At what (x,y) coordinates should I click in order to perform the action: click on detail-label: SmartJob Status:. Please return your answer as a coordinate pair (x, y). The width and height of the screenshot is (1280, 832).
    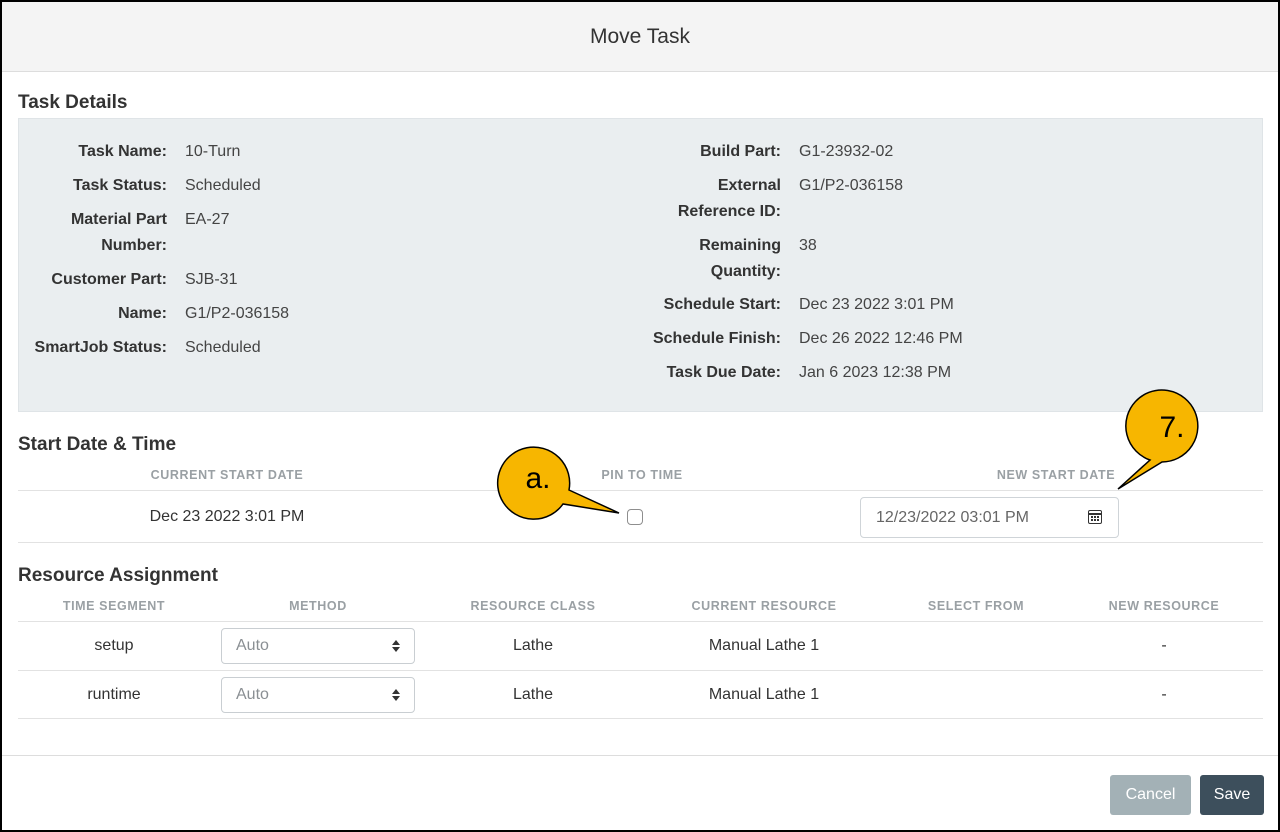
    Looking at the image, I should click on (100, 347).